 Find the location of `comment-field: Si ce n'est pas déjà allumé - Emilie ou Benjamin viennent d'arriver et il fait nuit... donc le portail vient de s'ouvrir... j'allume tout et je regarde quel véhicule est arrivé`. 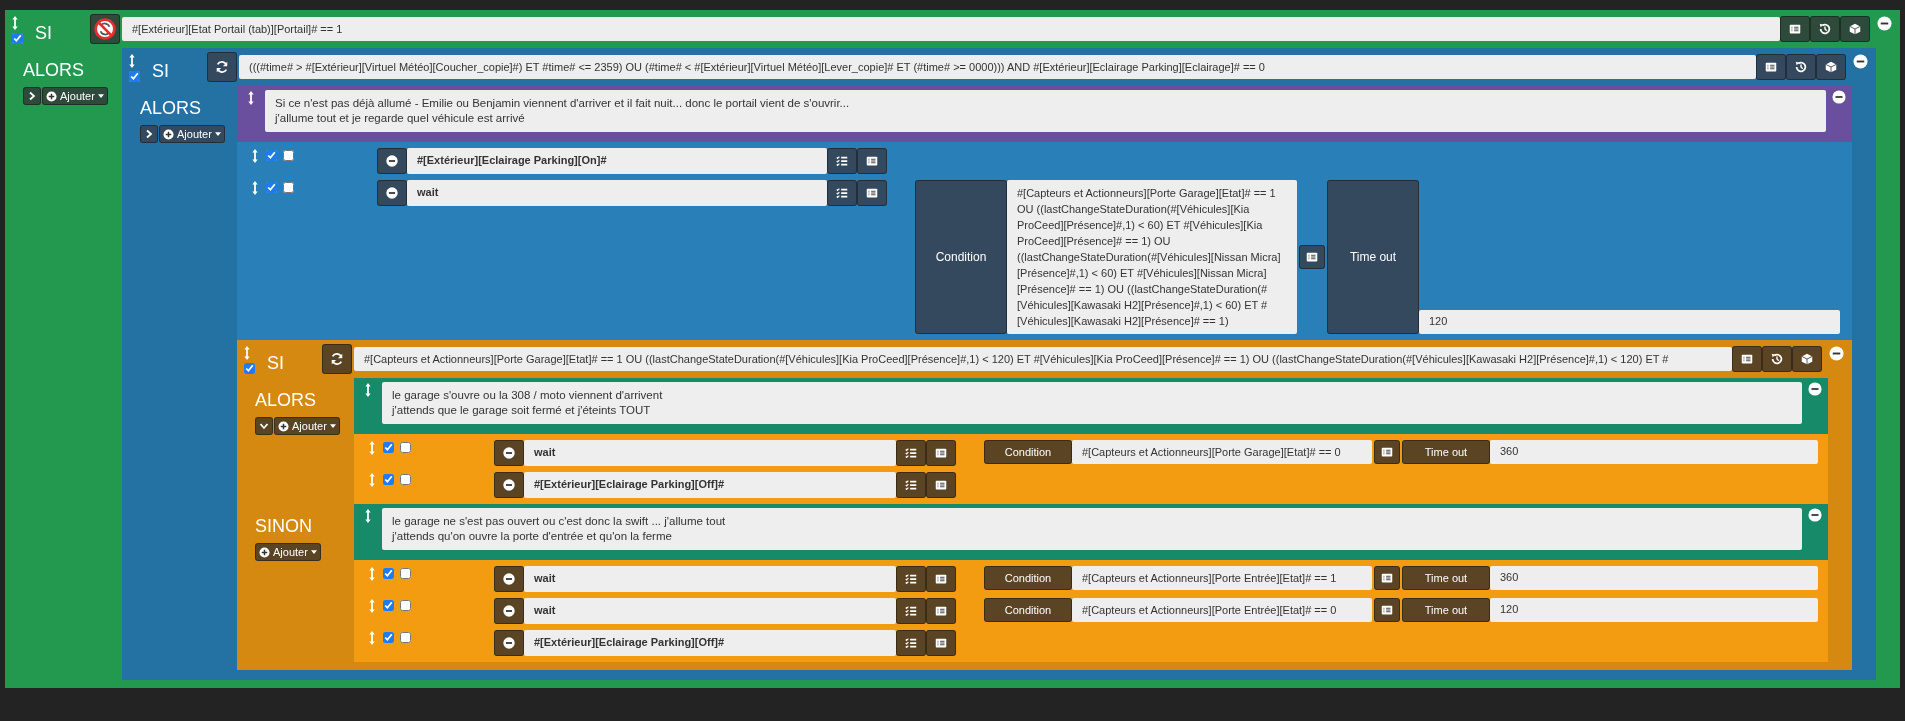

comment-field: Si ce n'est pas déjà allumé - Emilie ou Benjamin viennent d'arriver et il fait nuit... donc le portail vient de s'ouvrir... j'allume tout et je regarde quel véhicule est arrivé is located at coordinates (1045, 111).